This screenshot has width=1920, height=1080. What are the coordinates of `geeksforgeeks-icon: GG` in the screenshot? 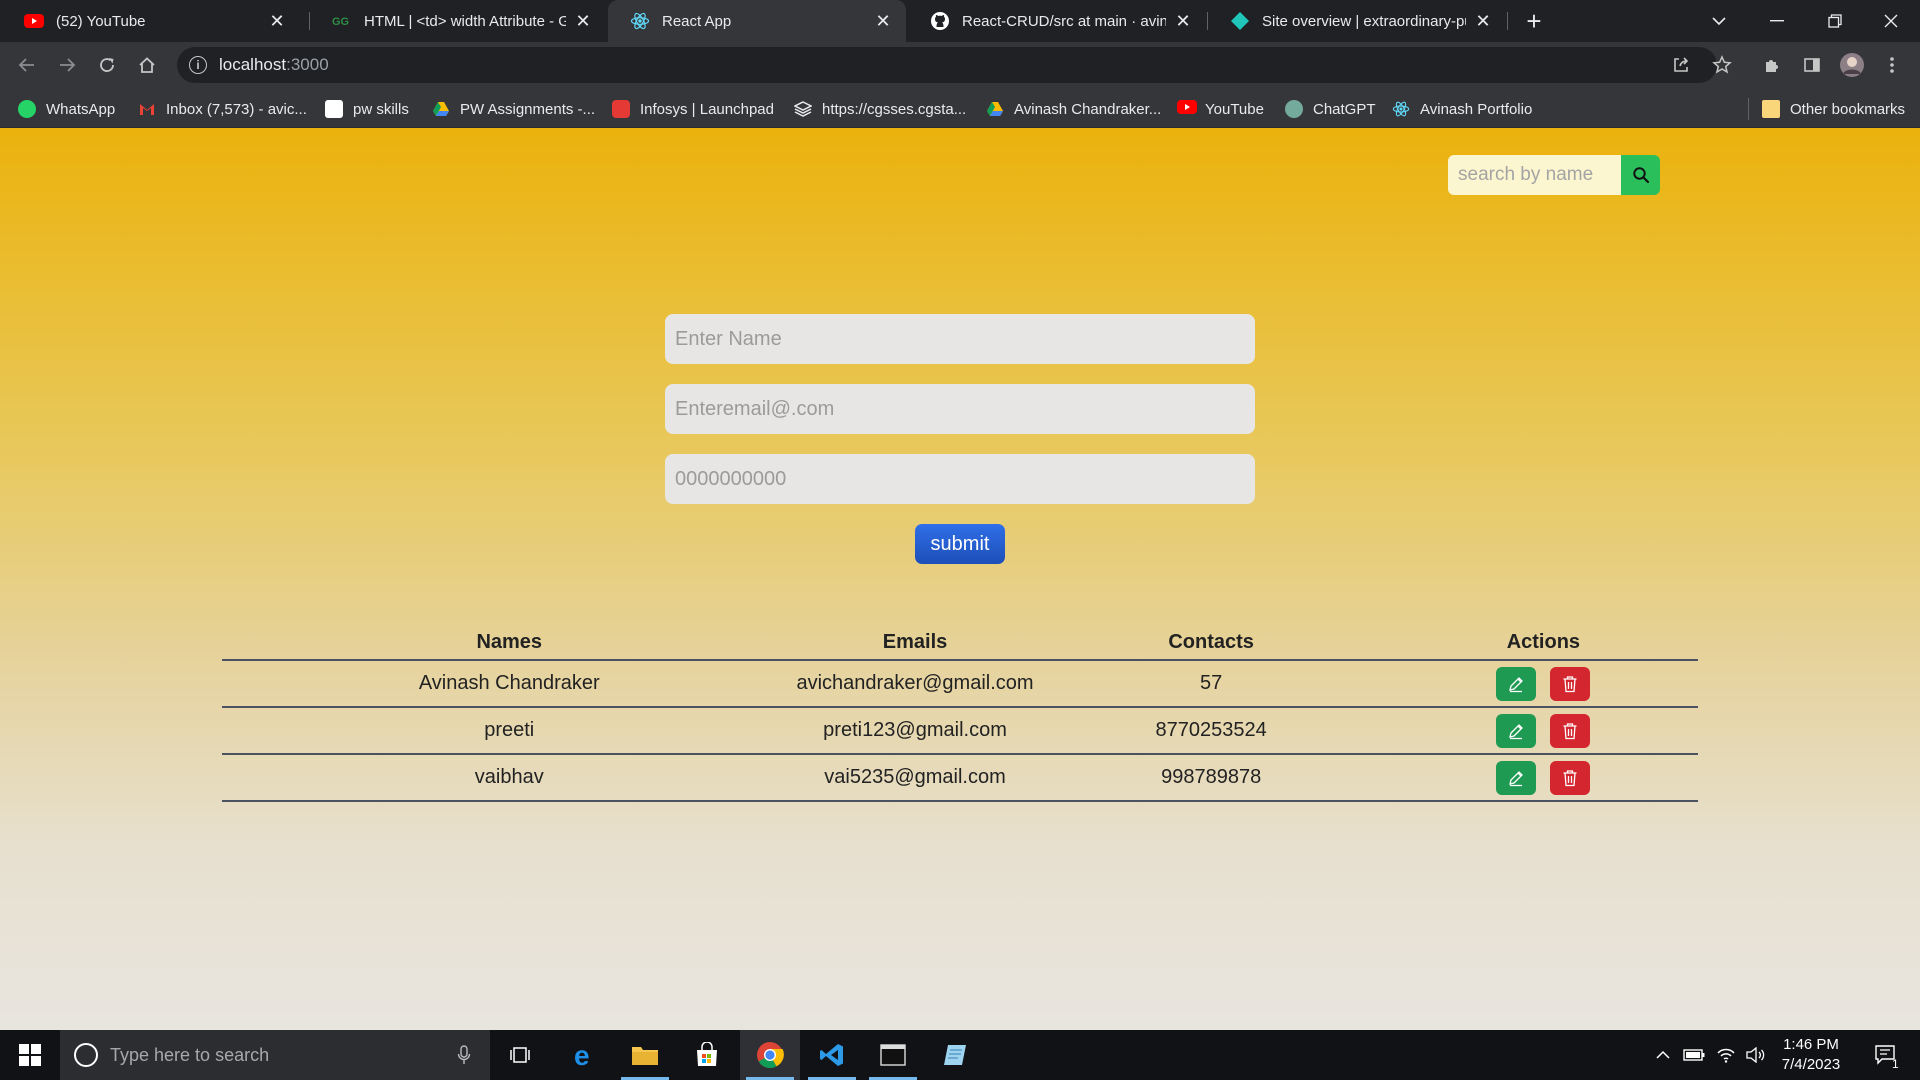 It's located at (342, 21).